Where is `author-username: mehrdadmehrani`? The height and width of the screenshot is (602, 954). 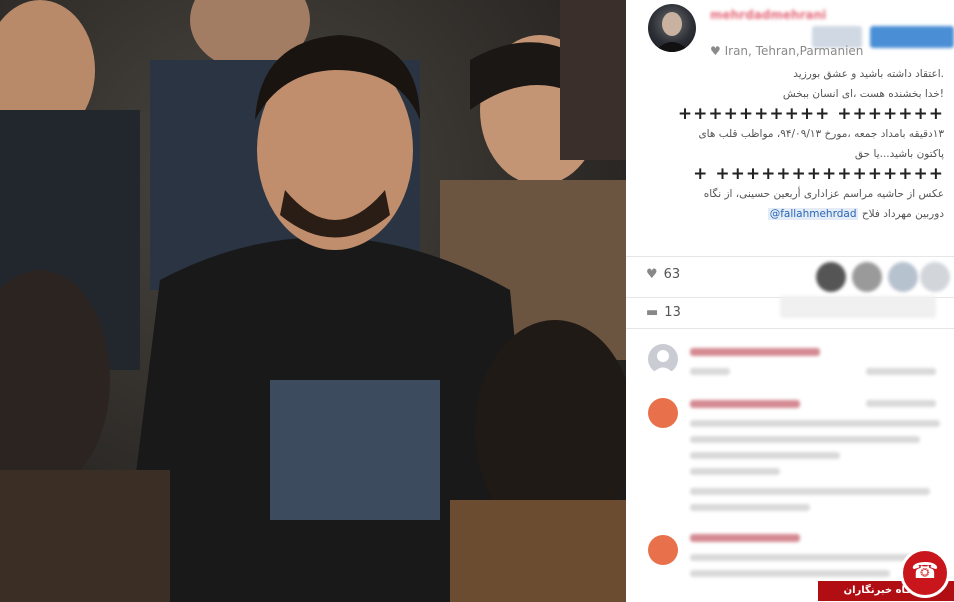
author-username: mehrdadmehrani is located at coordinates (768, 15).